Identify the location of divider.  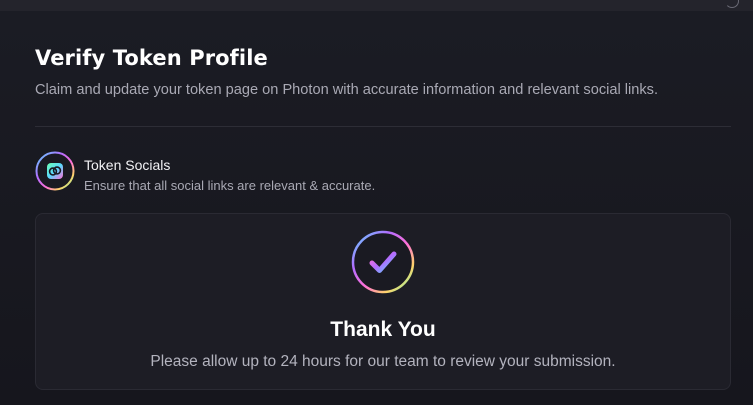
(383, 126).